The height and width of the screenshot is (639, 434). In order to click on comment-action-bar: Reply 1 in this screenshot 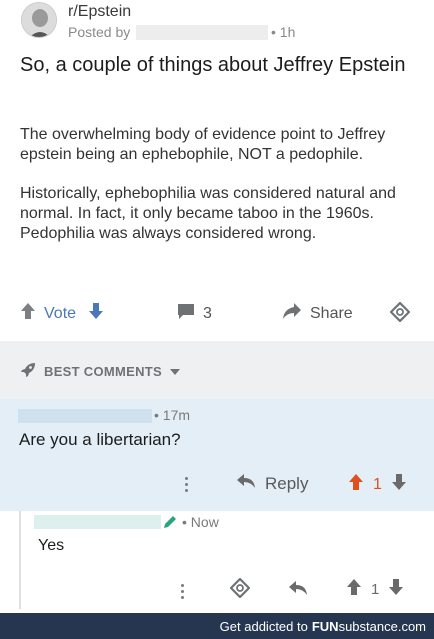, I will do `click(217, 484)`.